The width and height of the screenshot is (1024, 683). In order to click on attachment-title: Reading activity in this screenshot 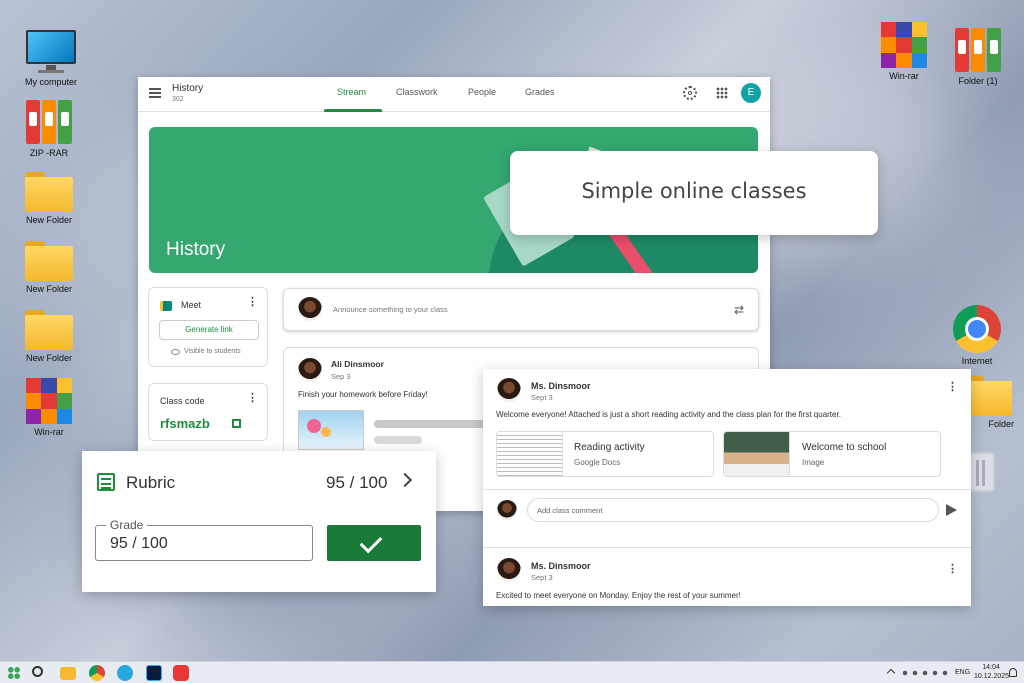, I will do `click(609, 447)`.